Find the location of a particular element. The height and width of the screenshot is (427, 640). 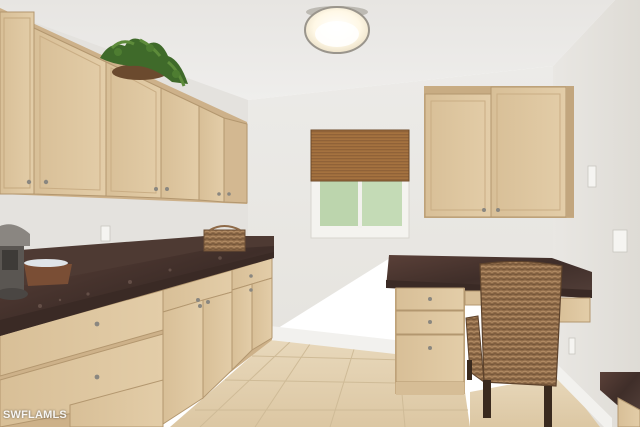

watermark-text: SWFLAMLS is located at coordinates (35, 415).